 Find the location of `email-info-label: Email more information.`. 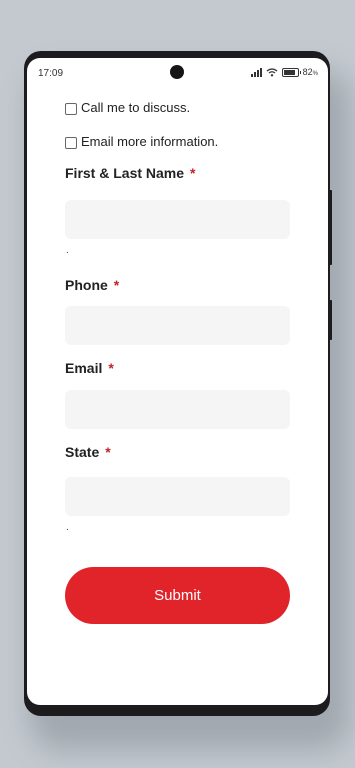

email-info-label: Email more information. is located at coordinates (150, 141).